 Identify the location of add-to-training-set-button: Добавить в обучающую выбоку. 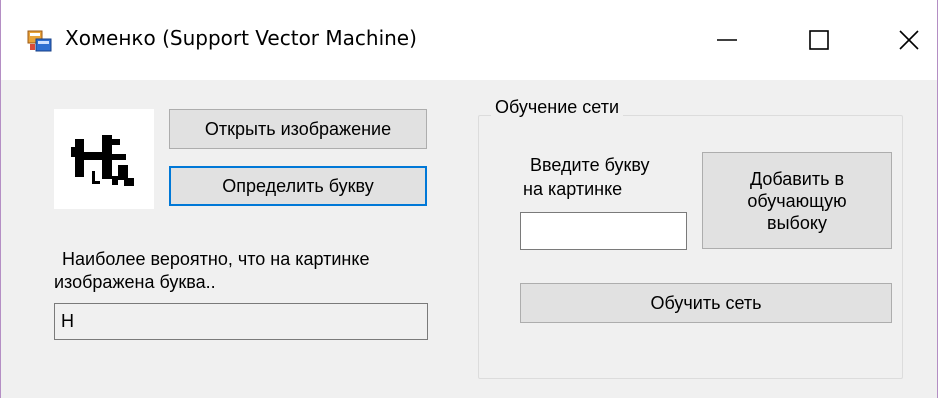
(797, 200).